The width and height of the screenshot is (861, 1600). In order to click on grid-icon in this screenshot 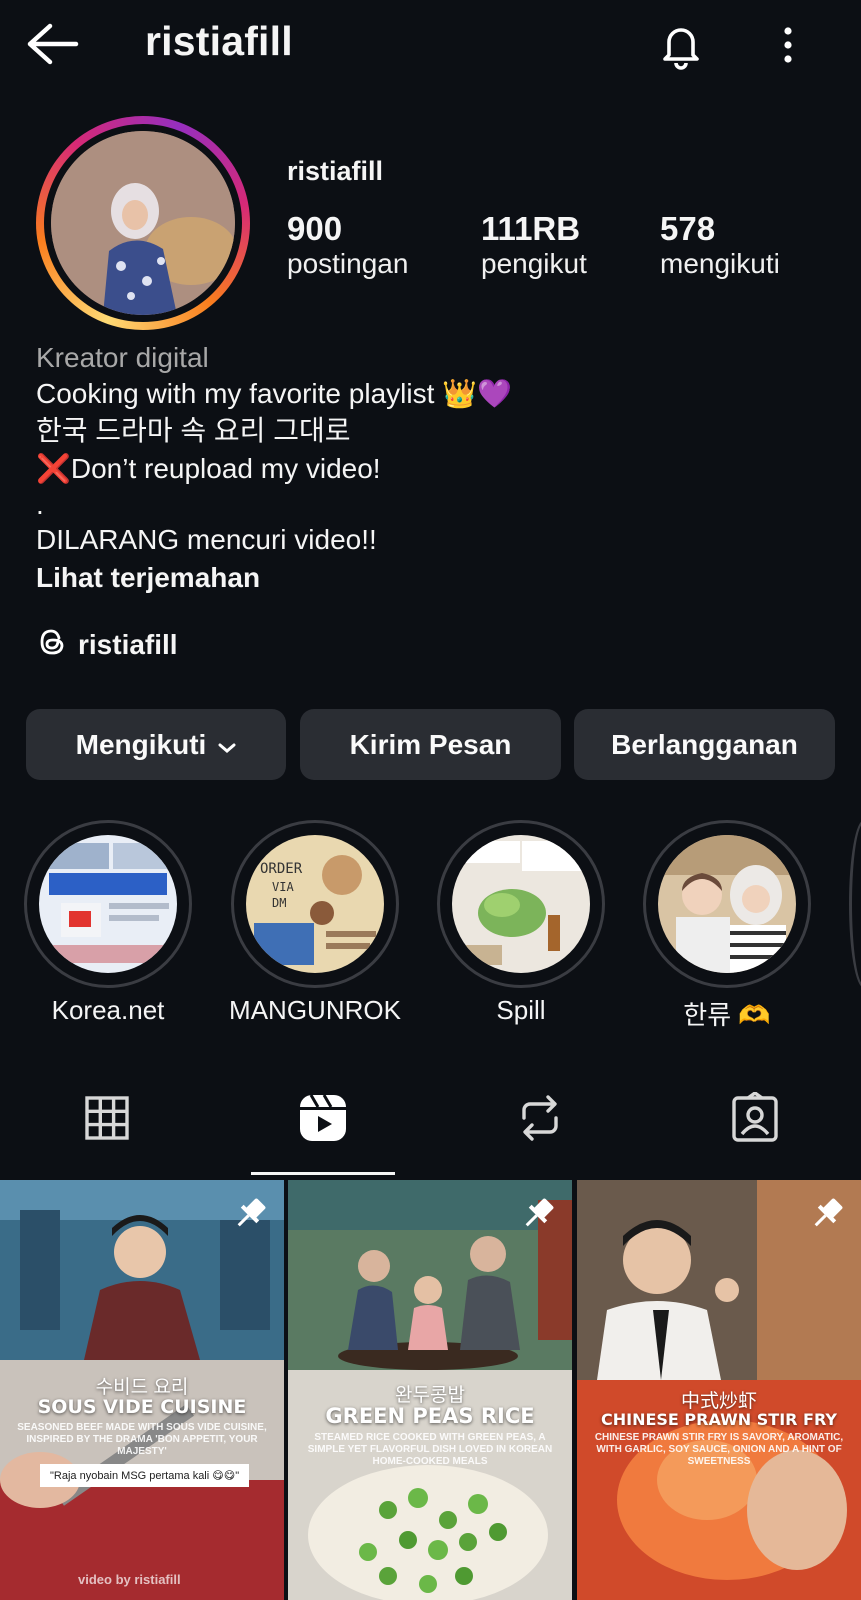, I will do `click(107, 1122)`.